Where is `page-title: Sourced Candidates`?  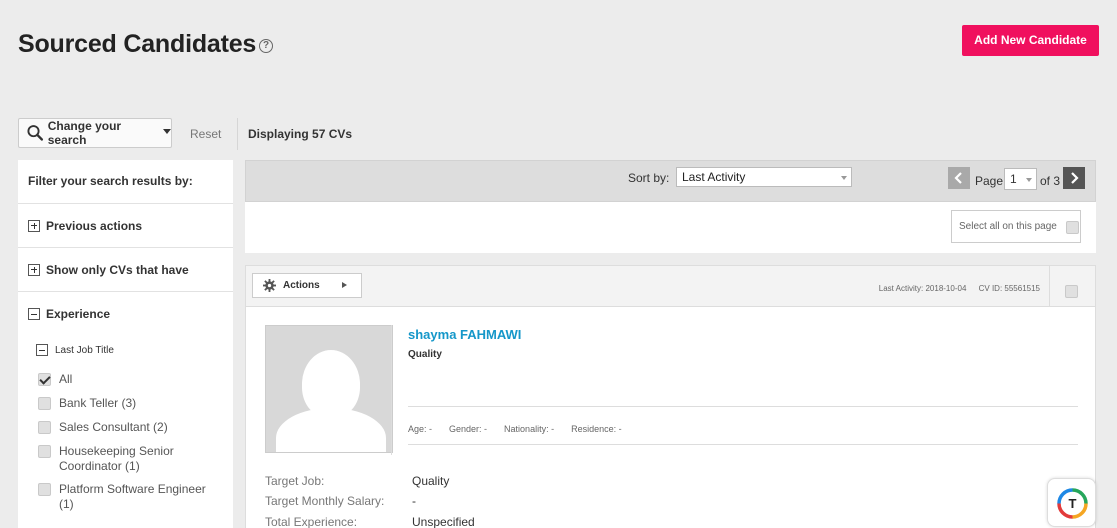
page-title: Sourced Candidates is located at coordinates (137, 44).